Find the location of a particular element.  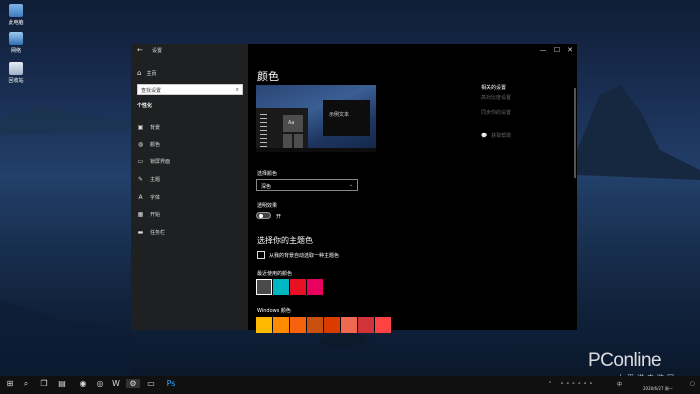

network-icon is located at coordinates (16, 38).